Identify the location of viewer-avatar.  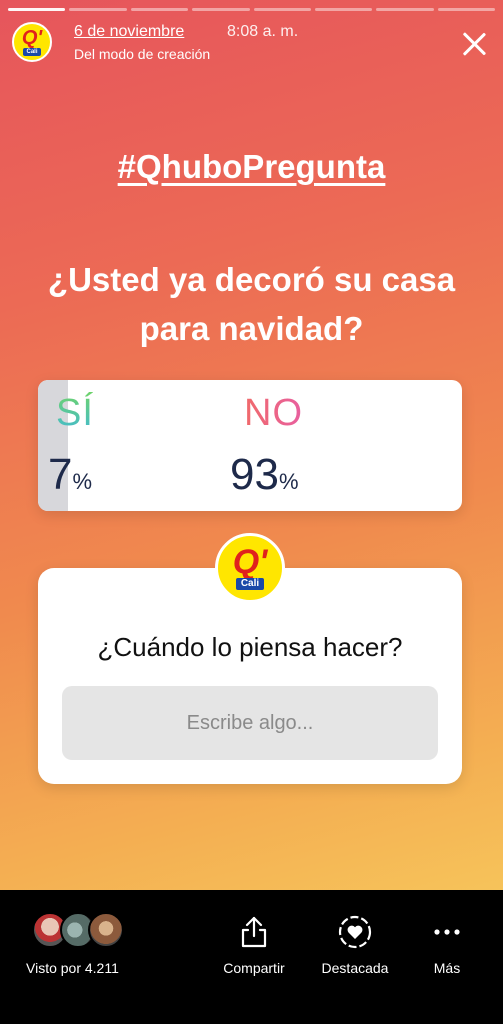
(106, 930).